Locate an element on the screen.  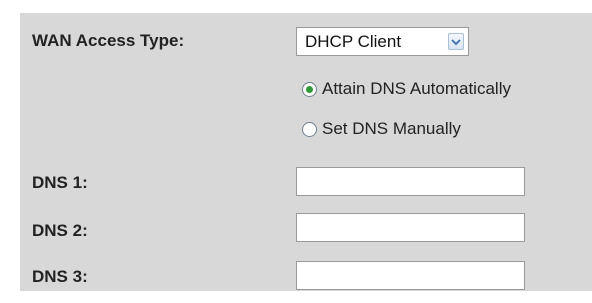
wan-access-type-label: WAN Access Type: is located at coordinates (108, 40).